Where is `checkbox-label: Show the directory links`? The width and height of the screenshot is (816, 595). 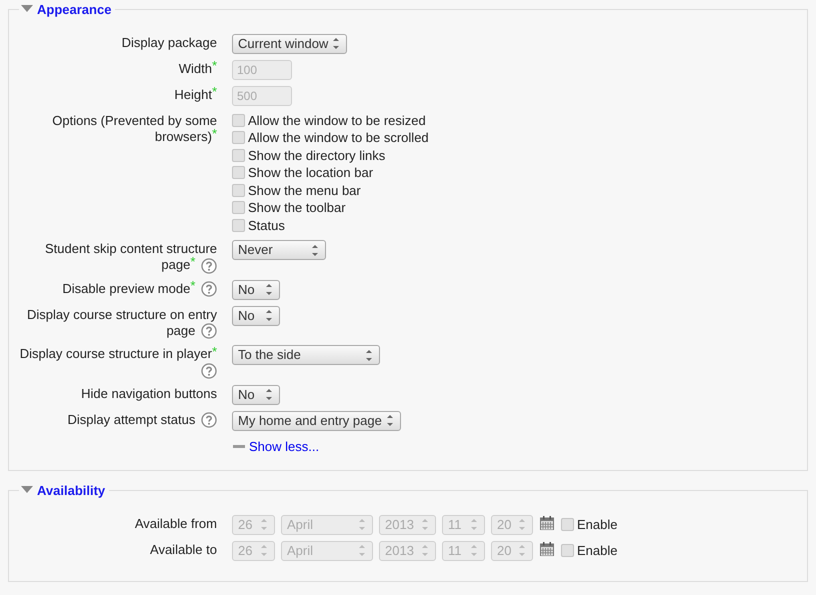
checkbox-label: Show the directory links is located at coordinates (317, 155).